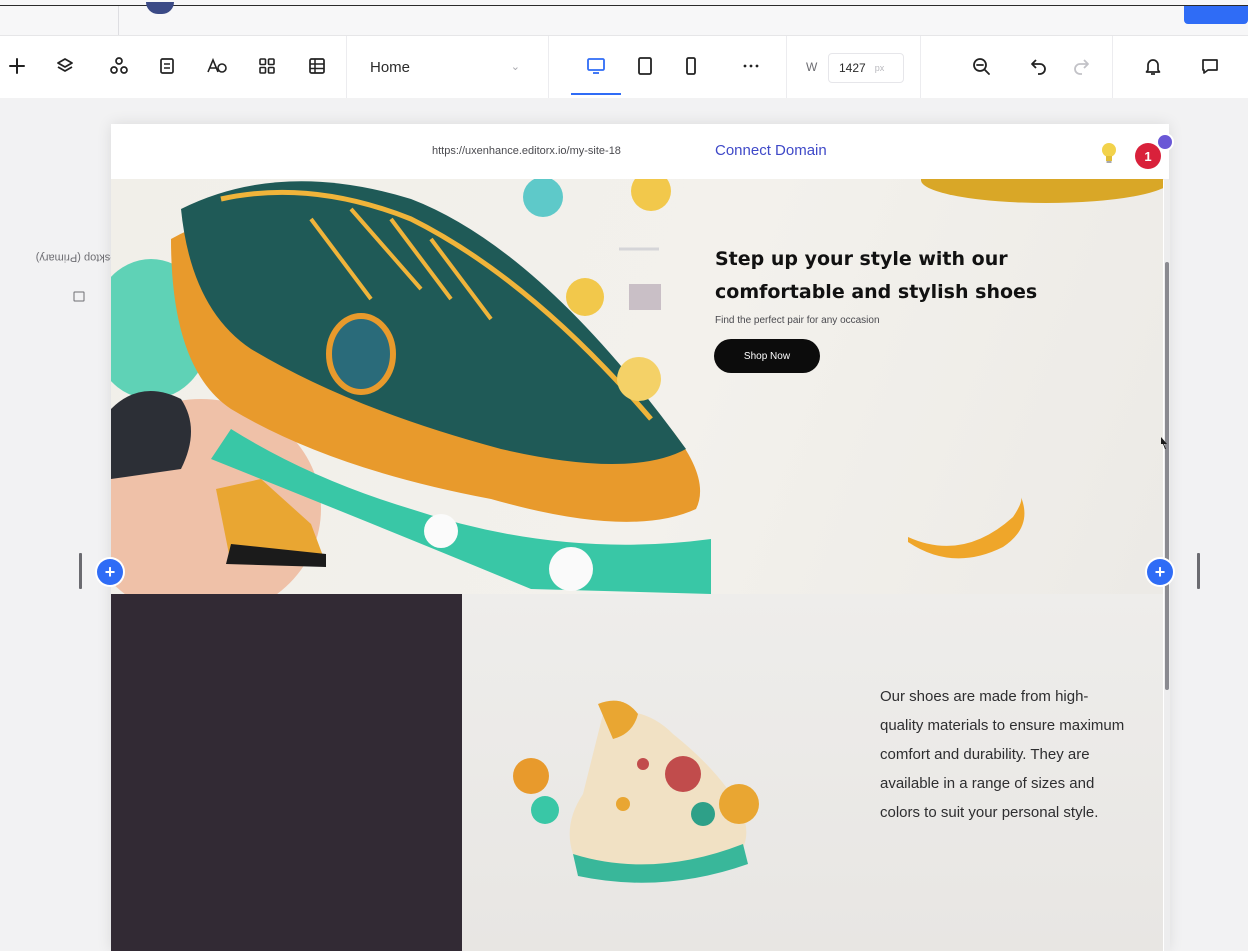 The width and height of the screenshot is (1248, 951). I want to click on editor-toolbar: Home ⌄ W 1427 px, so click(624, 67).